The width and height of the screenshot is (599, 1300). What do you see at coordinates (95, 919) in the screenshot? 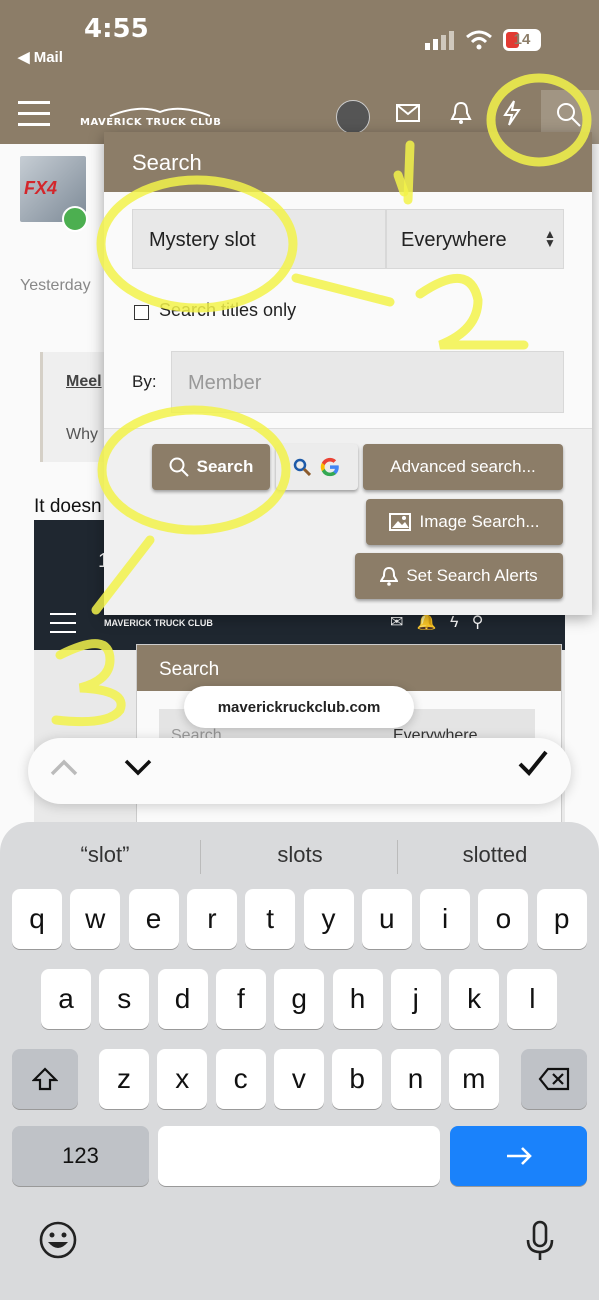
I see `key-w: w` at bounding box center [95, 919].